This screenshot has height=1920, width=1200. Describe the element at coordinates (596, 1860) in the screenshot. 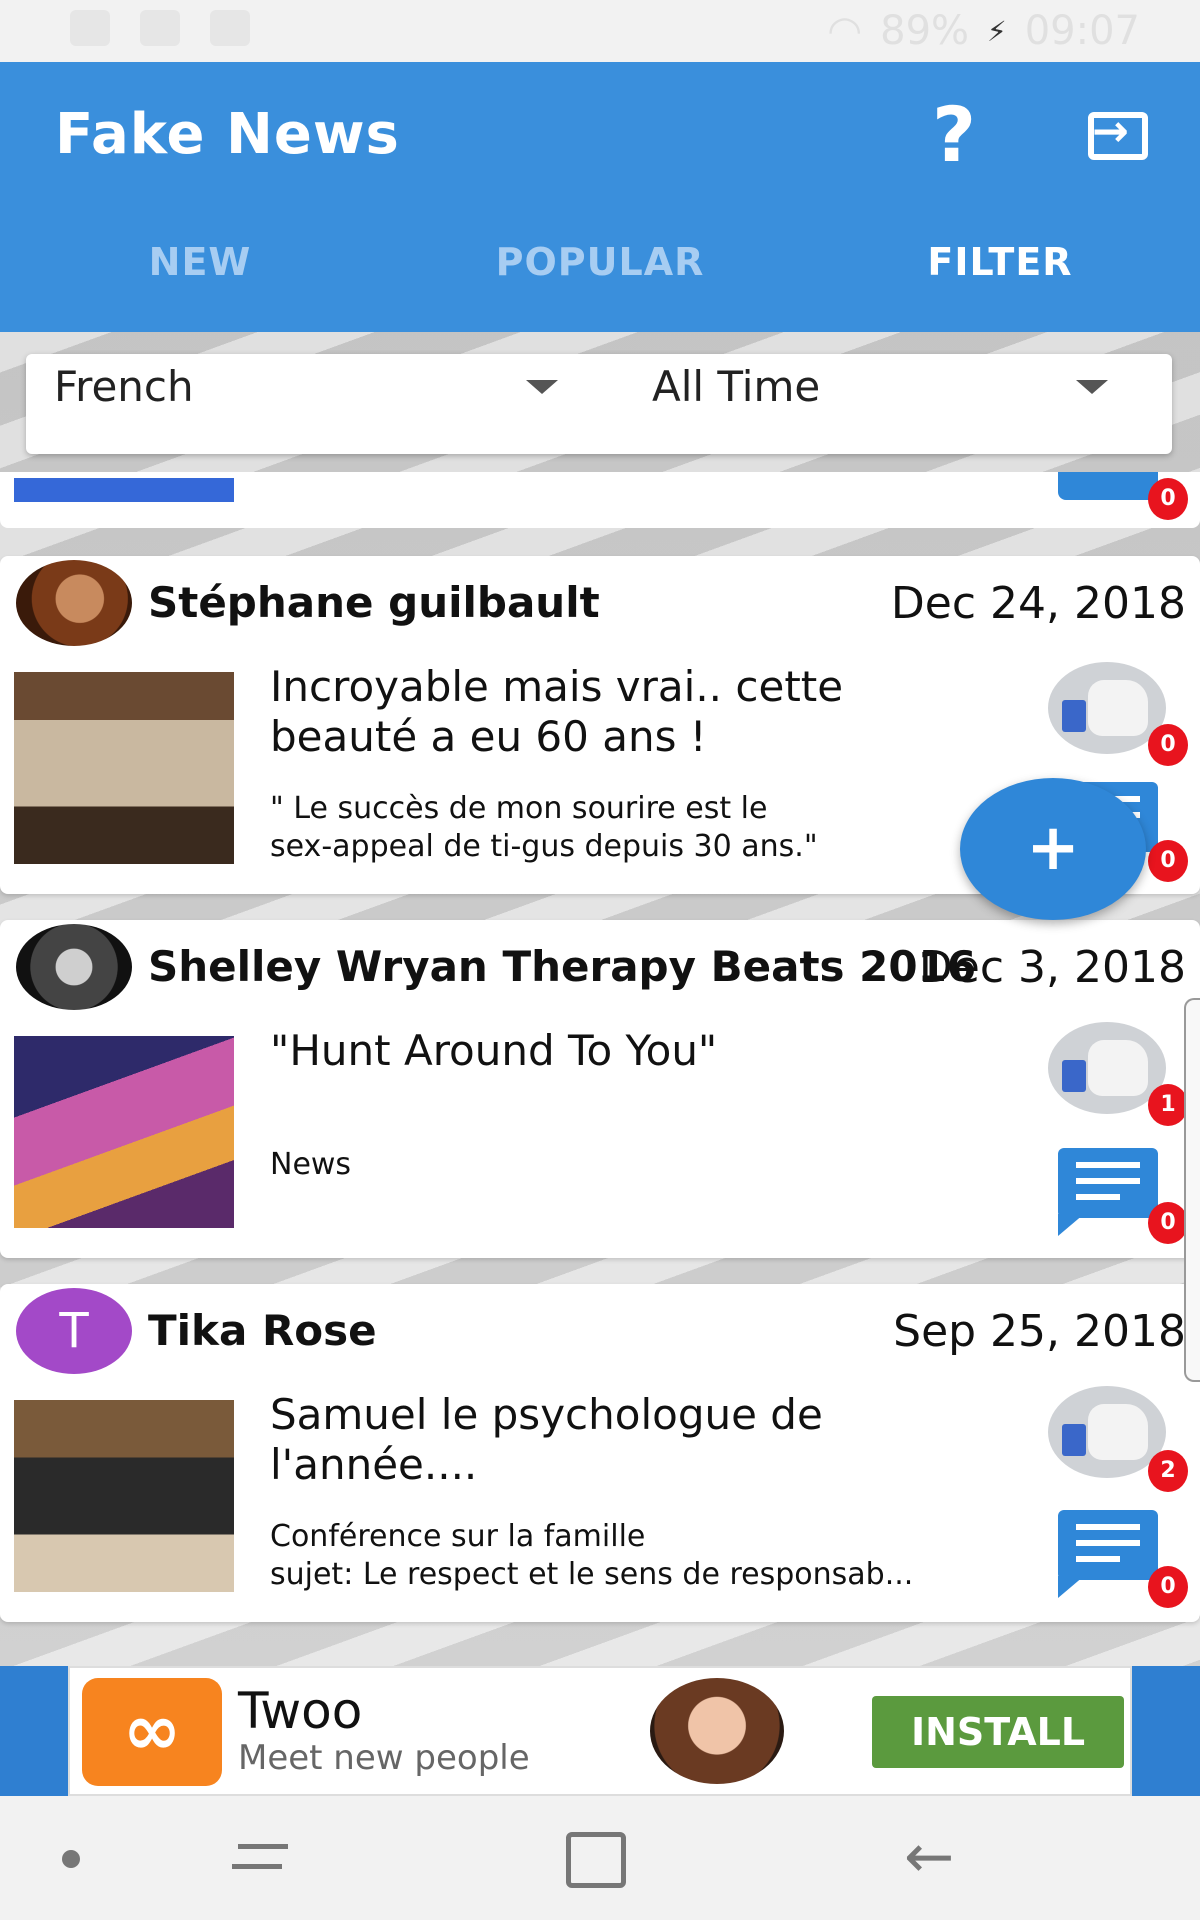

I see `home-icon` at that location.